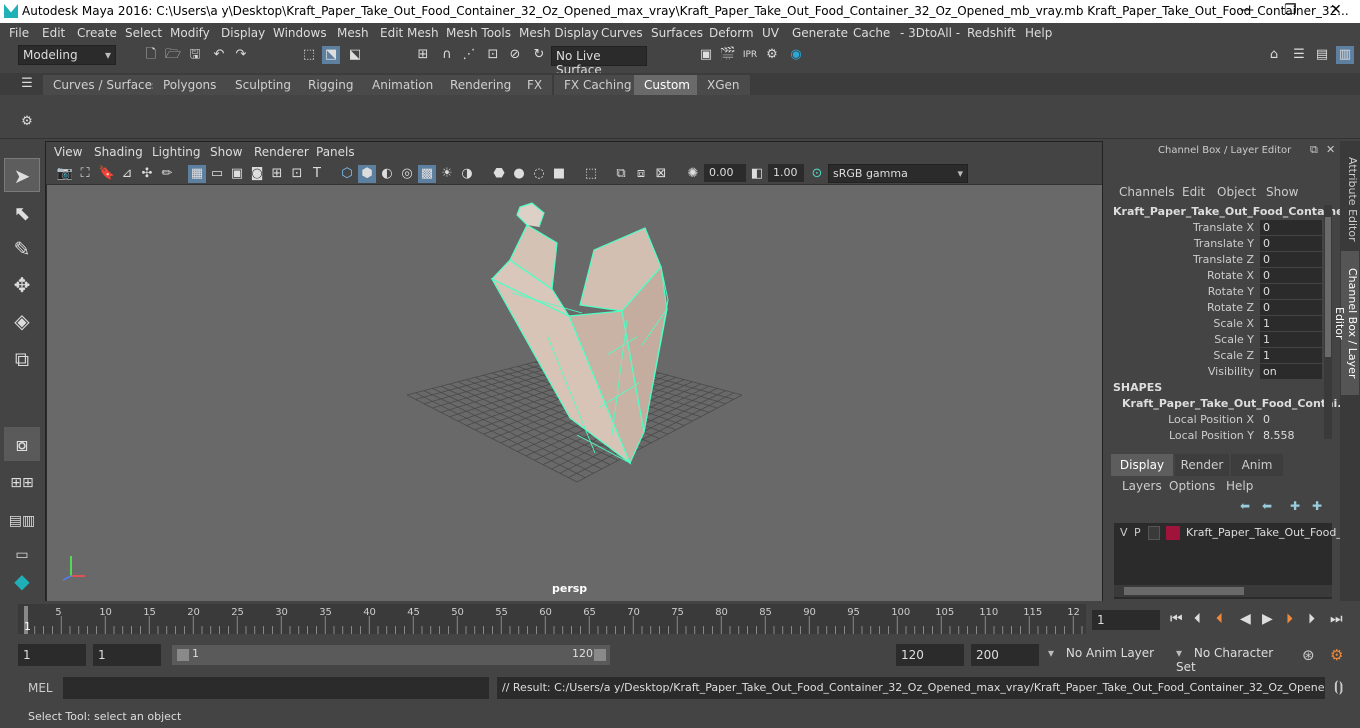 Image resolution: width=1360 pixels, height=728 pixels. Describe the element at coordinates (67, 55) in the screenshot. I see `mode-dropdown: Modeling ▾` at that location.